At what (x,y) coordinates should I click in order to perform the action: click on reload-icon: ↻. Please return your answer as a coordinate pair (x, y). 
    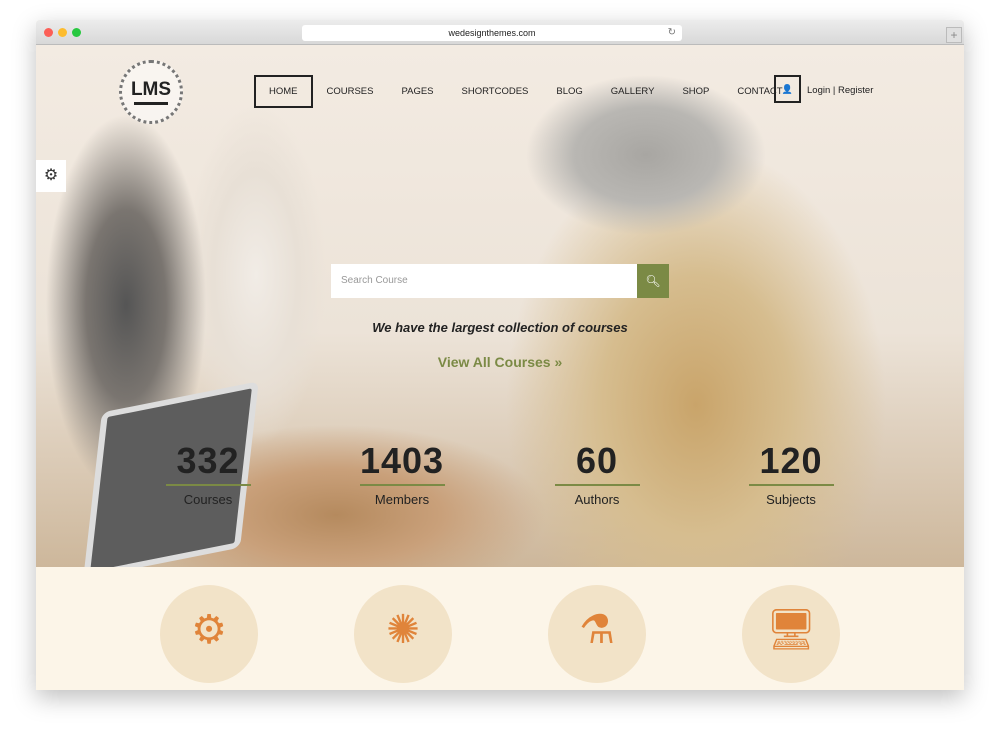
    Looking at the image, I should click on (672, 33).